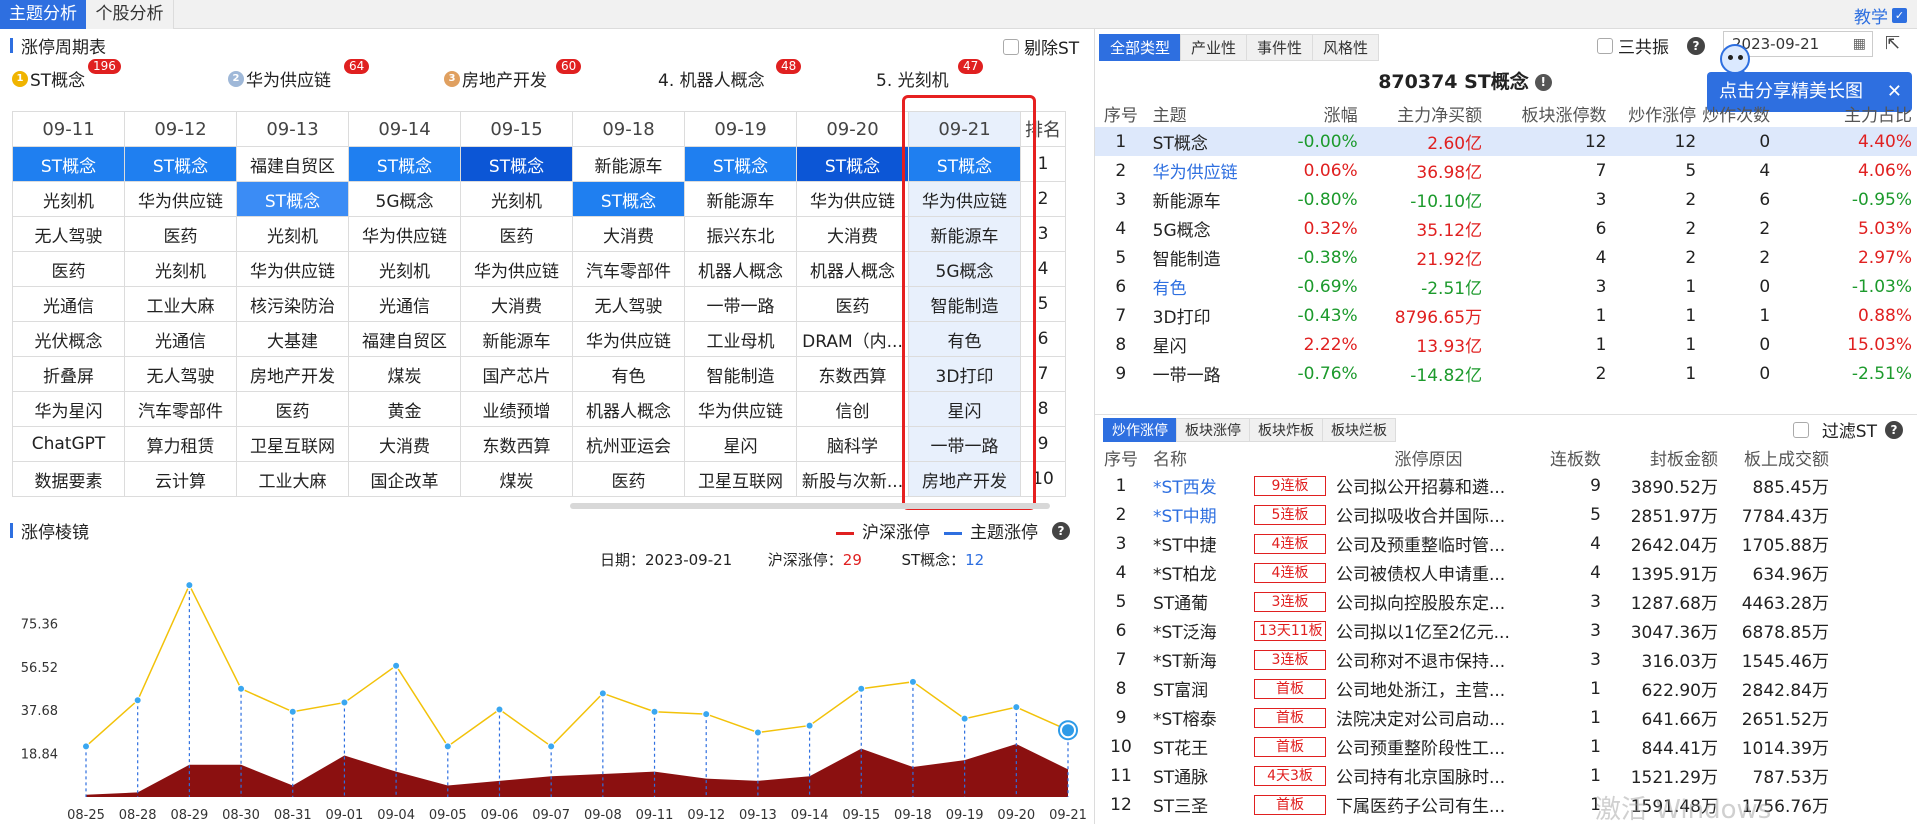 The width and height of the screenshot is (1917, 824). Describe the element at coordinates (852, 409) in the screenshot. I see `cycle-cell: 信创` at that location.